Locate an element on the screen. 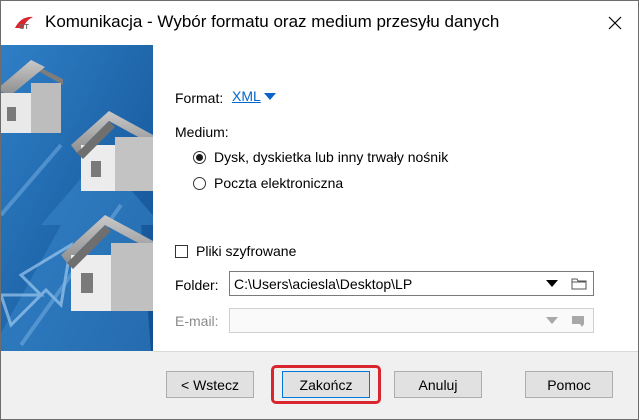 This screenshot has width=639, height=420. contact-card-icon is located at coordinates (578, 321).